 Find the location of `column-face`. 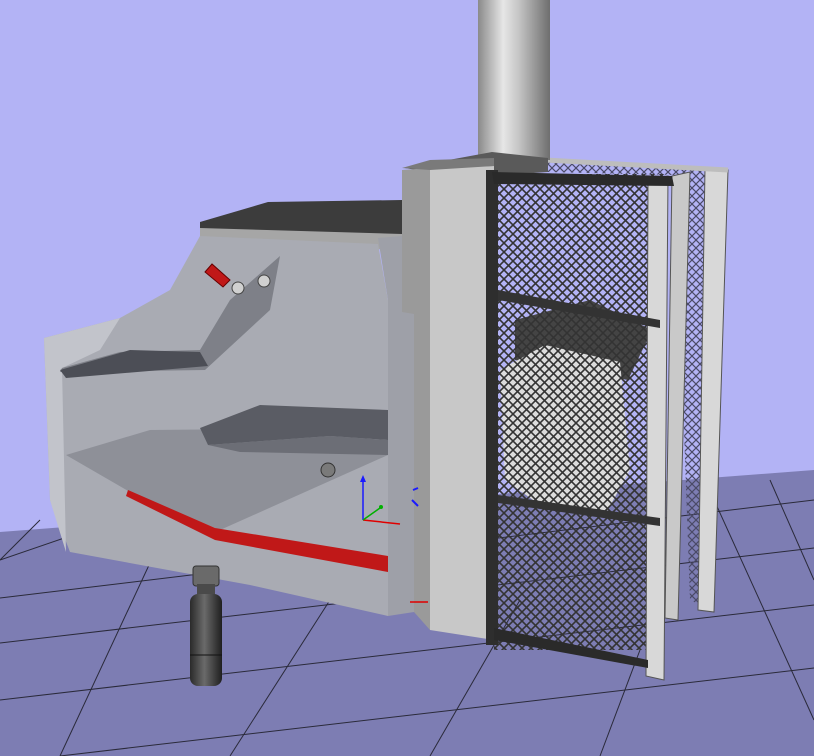

column-face is located at coordinates (462, 403).